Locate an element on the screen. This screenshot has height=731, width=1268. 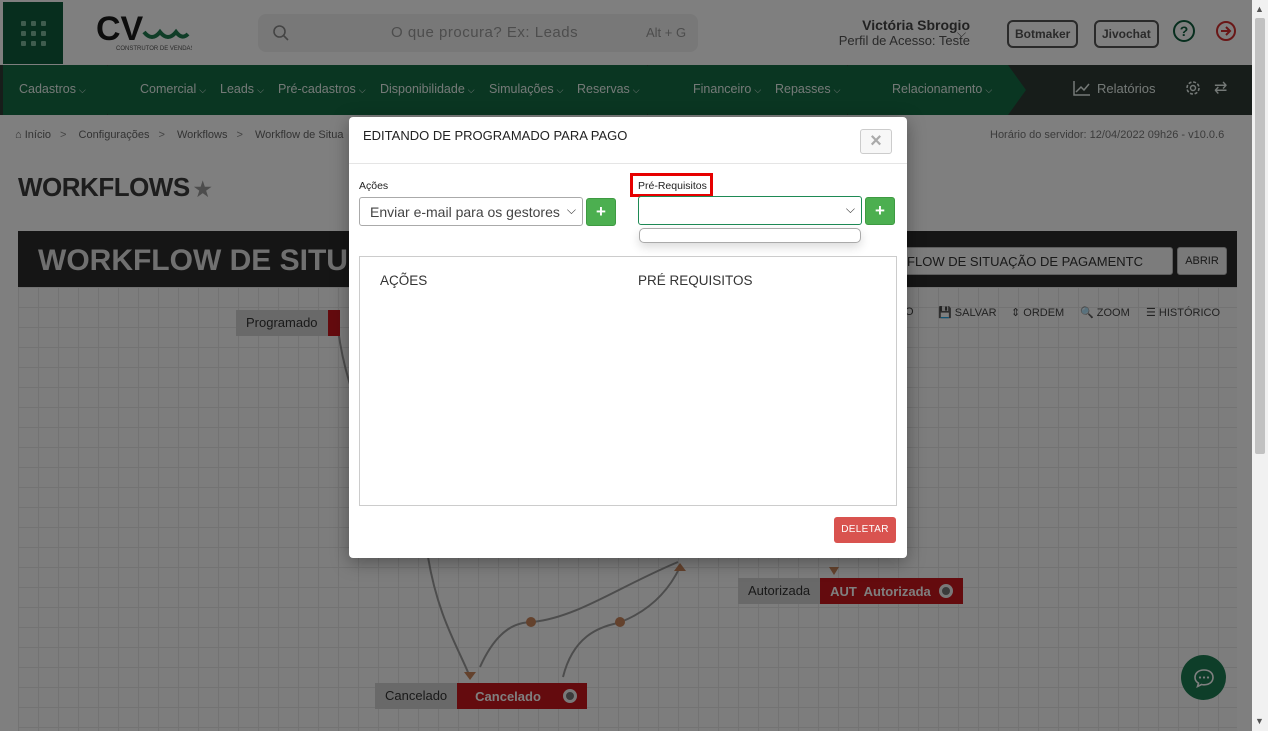
scroll-down-icon: ▼ is located at coordinates (1259, 721).